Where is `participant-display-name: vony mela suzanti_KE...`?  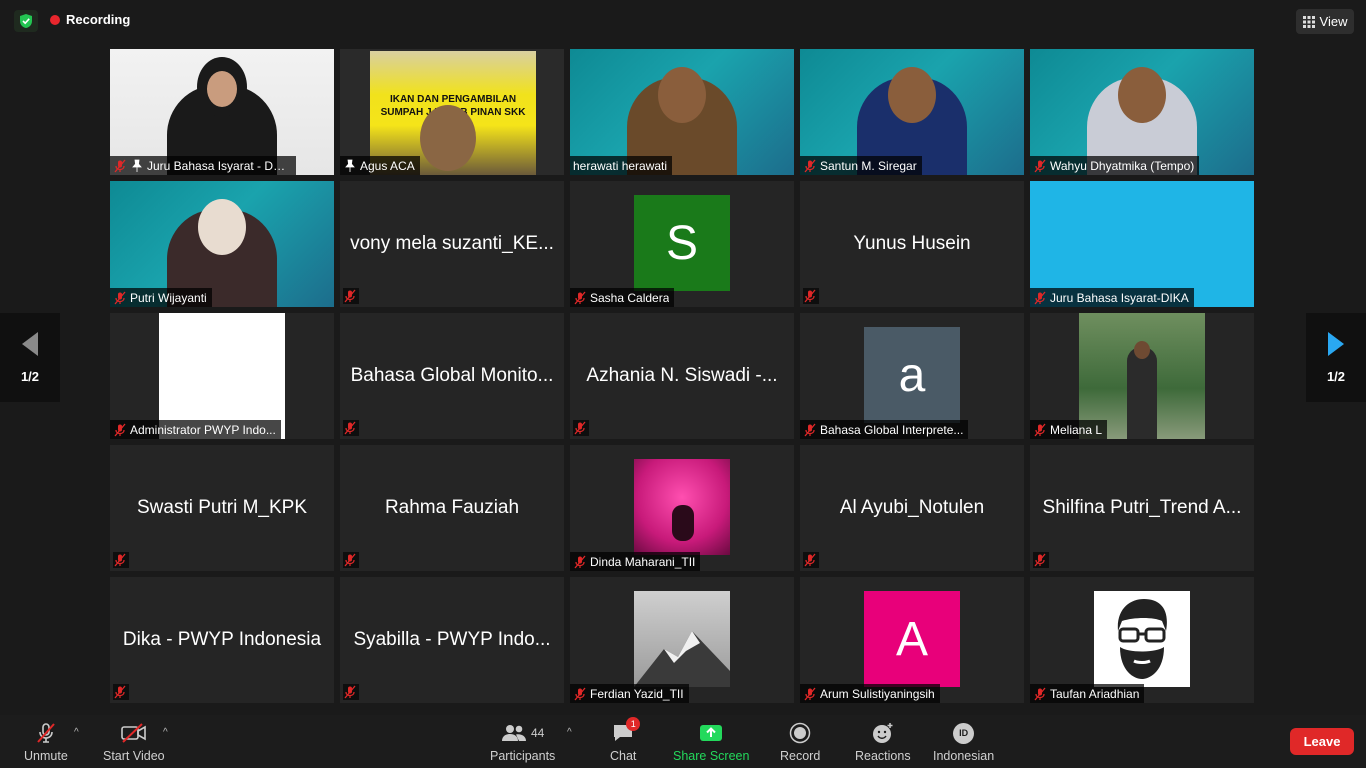 participant-display-name: vony mela suzanti_KE... is located at coordinates (452, 243).